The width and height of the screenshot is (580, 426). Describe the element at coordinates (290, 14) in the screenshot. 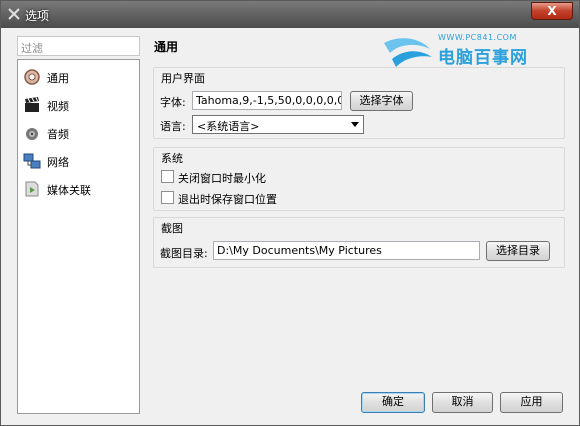

I see `title-bar: 选项 X` at that location.